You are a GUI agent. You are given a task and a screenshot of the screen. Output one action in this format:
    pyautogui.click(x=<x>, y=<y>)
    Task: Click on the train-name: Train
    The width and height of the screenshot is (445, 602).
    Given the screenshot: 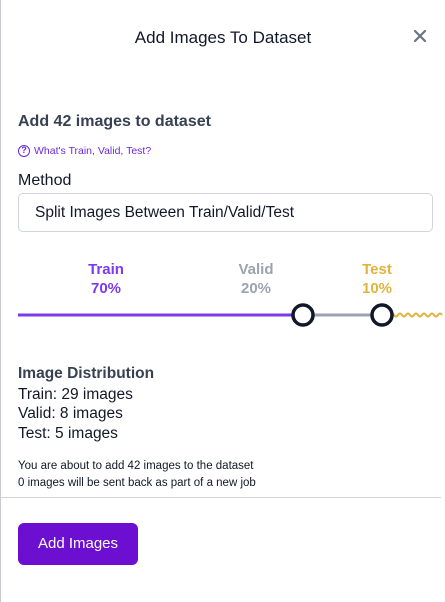 What is the action you would take?
    pyautogui.click(x=106, y=269)
    